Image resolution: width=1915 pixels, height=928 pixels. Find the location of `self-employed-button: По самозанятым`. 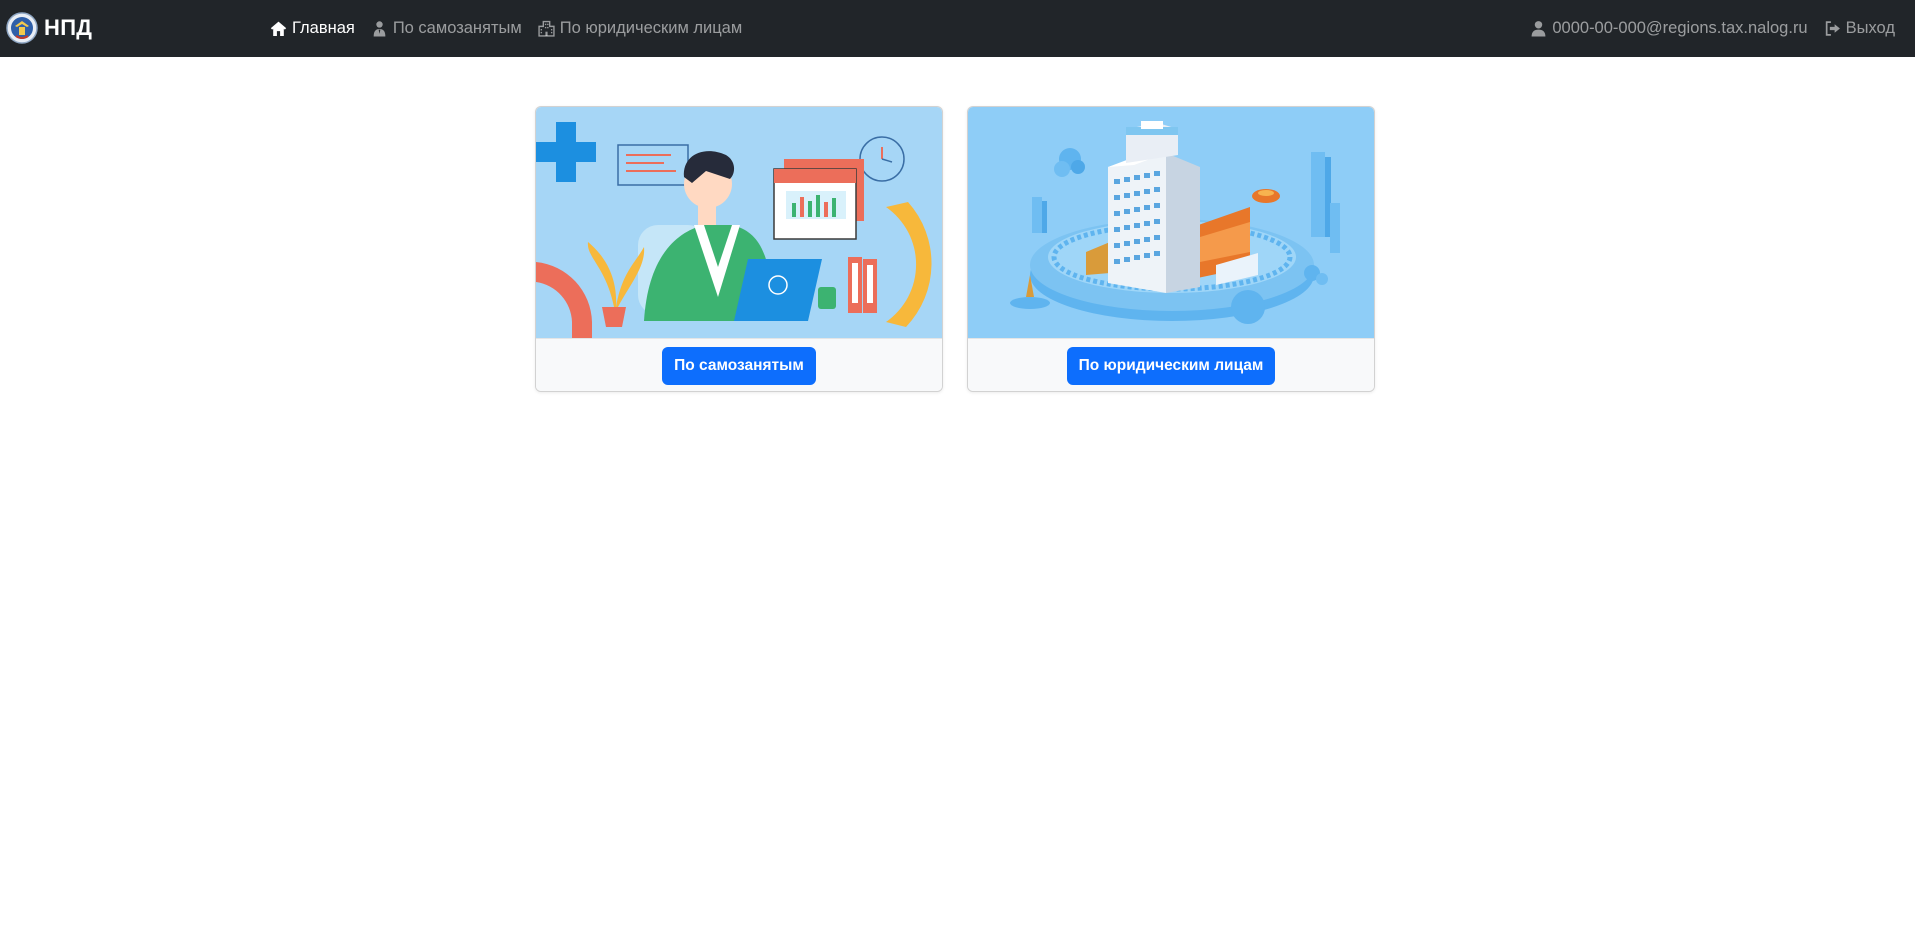

self-employed-button: По самозанятым is located at coordinates (739, 366).